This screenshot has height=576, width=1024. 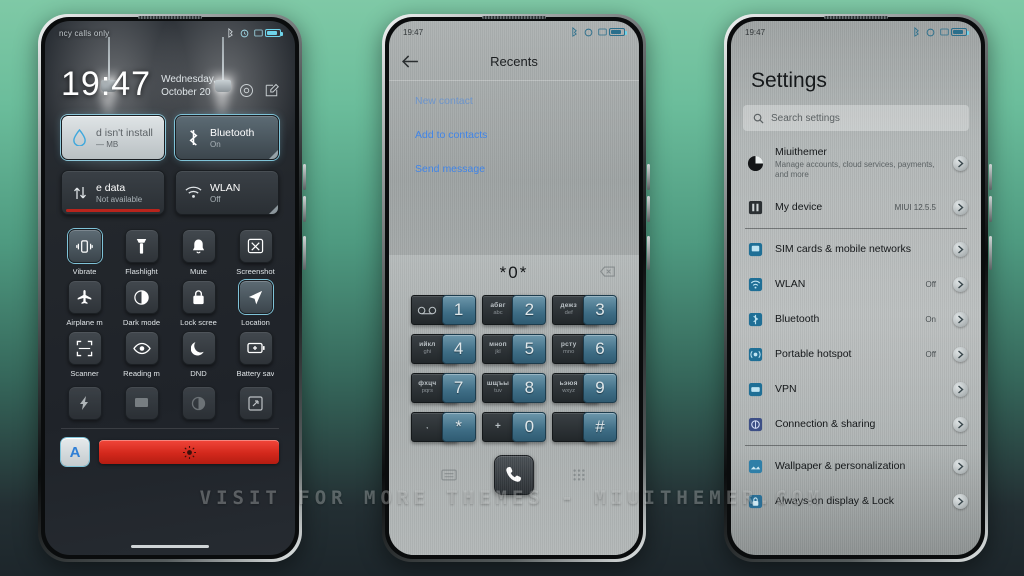 I want to click on key-star: , *, so click(x=443, y=427).